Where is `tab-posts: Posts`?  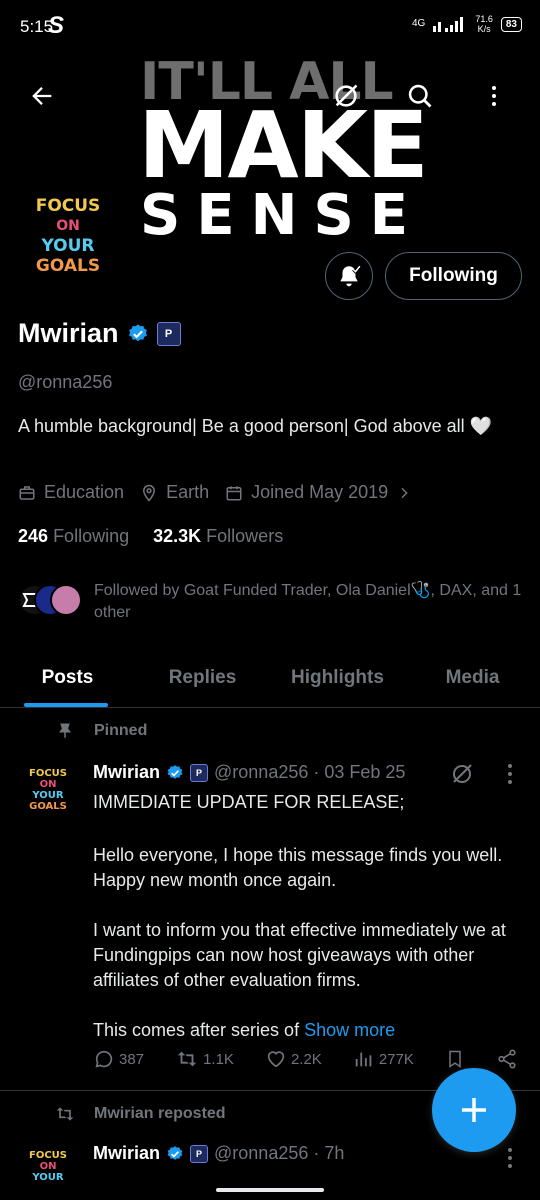 tab-posts: Posts is located at coordinates (67, 677).